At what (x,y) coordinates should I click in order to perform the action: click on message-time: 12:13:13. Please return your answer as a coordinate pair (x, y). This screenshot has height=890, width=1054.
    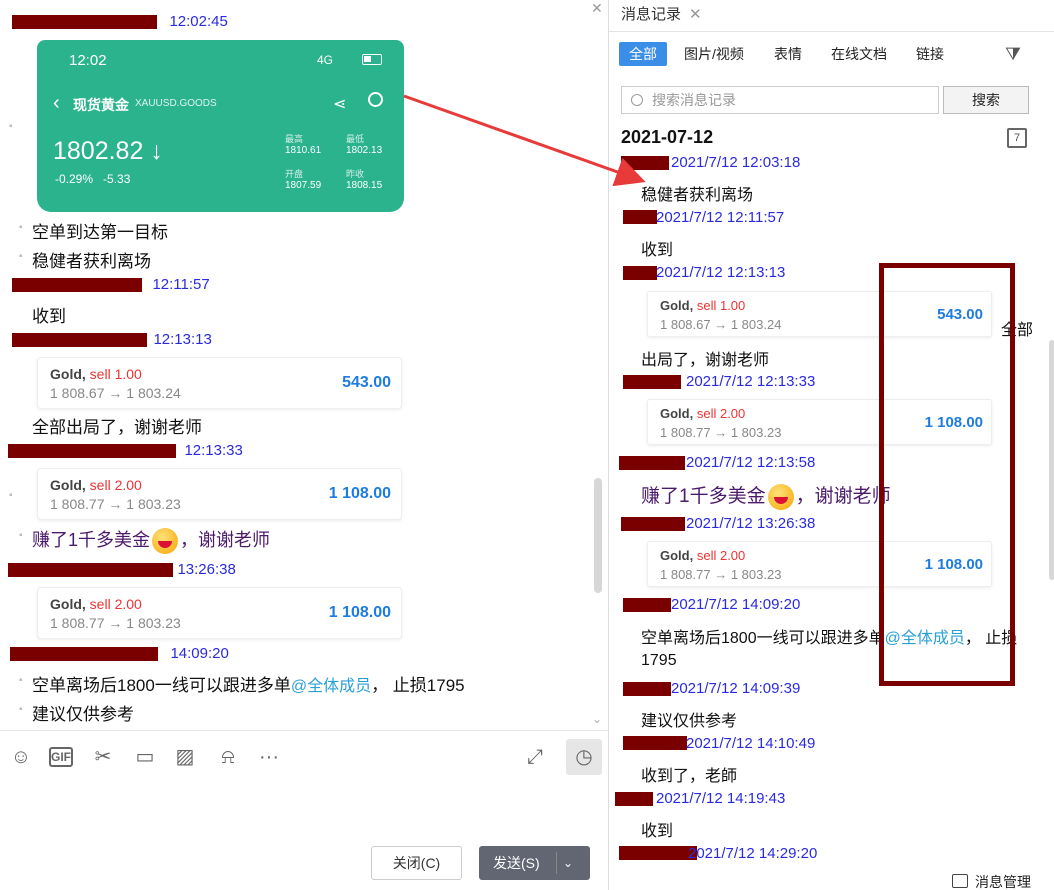
    Looking at the image, I should click on (182, 339).